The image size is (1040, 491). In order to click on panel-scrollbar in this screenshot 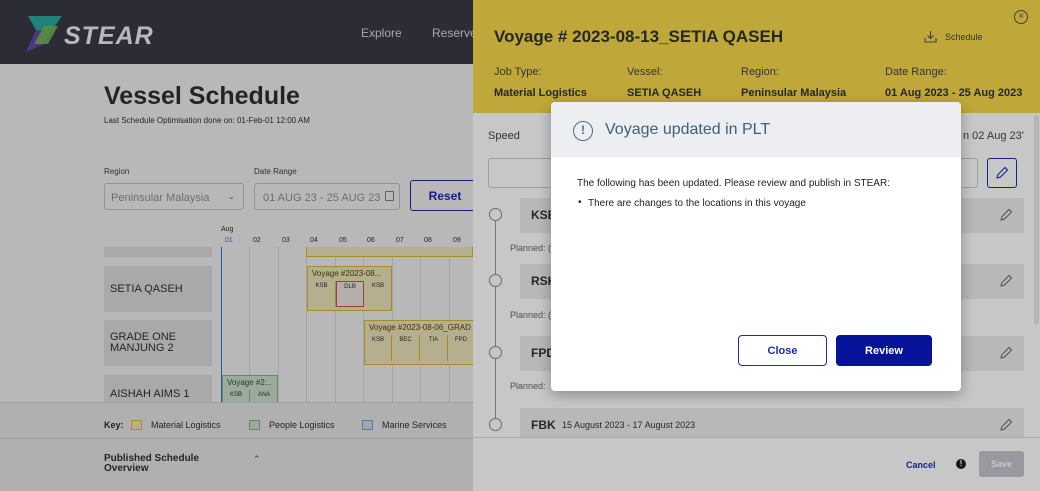, I will do `click(1036, 220)`.